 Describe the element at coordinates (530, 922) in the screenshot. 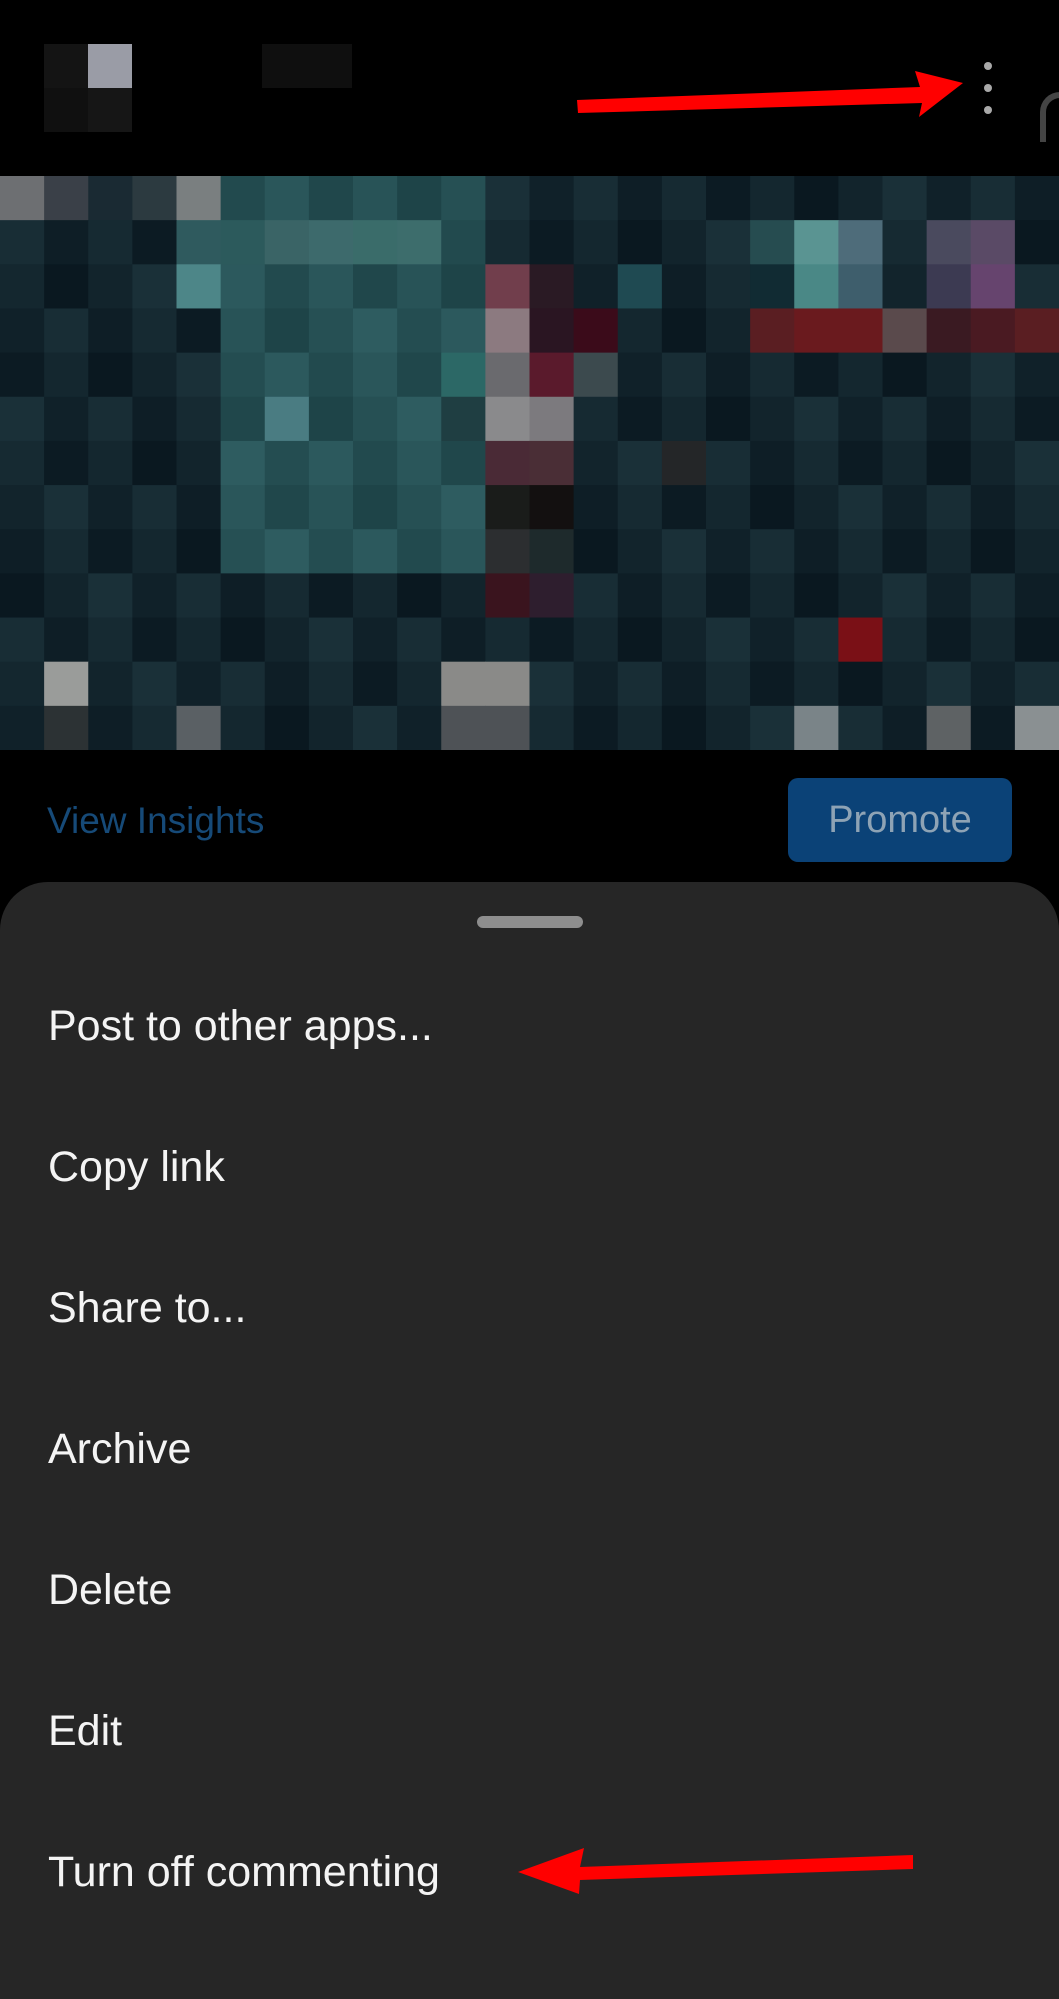

I see `sheet-drag-handle` at that location.